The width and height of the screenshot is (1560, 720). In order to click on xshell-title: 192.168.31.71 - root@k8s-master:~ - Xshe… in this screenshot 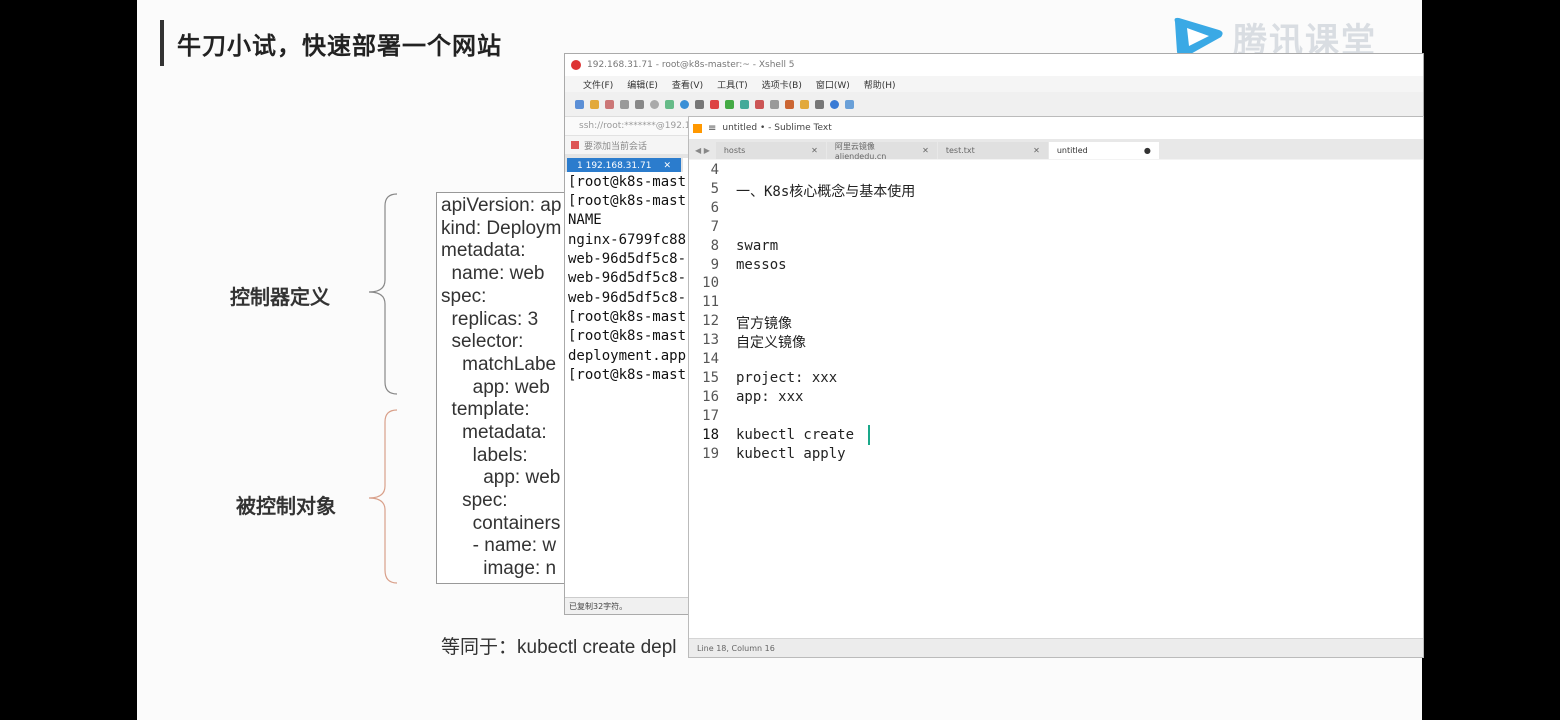, I will do `click(691, 65)`.